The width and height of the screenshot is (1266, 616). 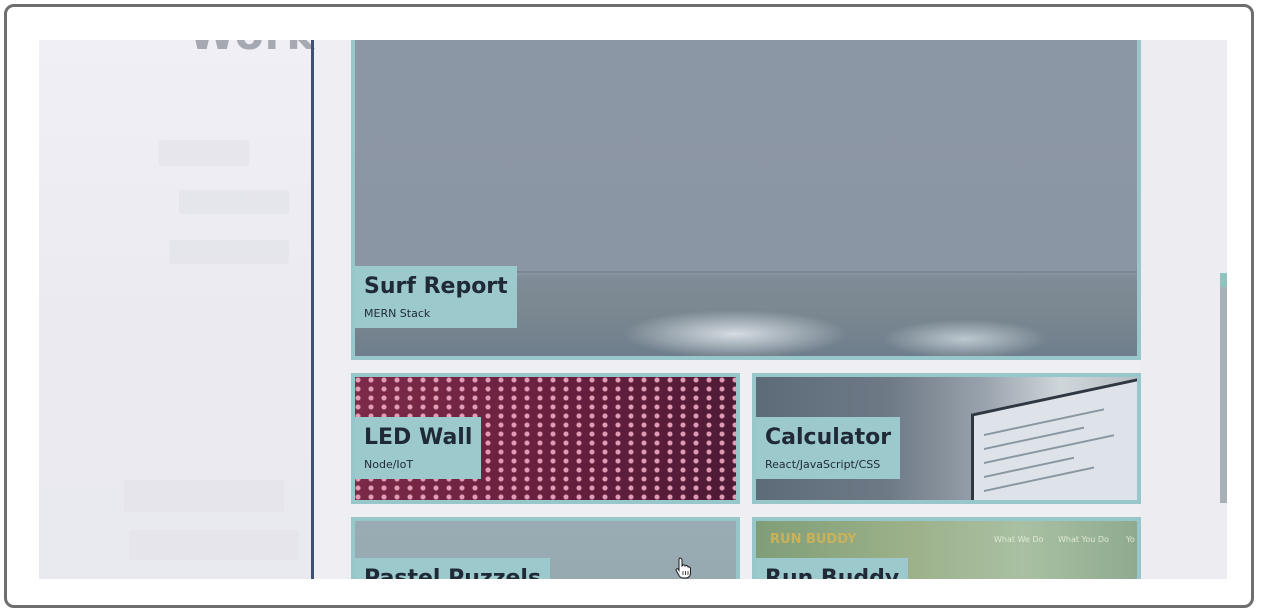 I want to click on vertical-divider, so click(x=312, y=309).